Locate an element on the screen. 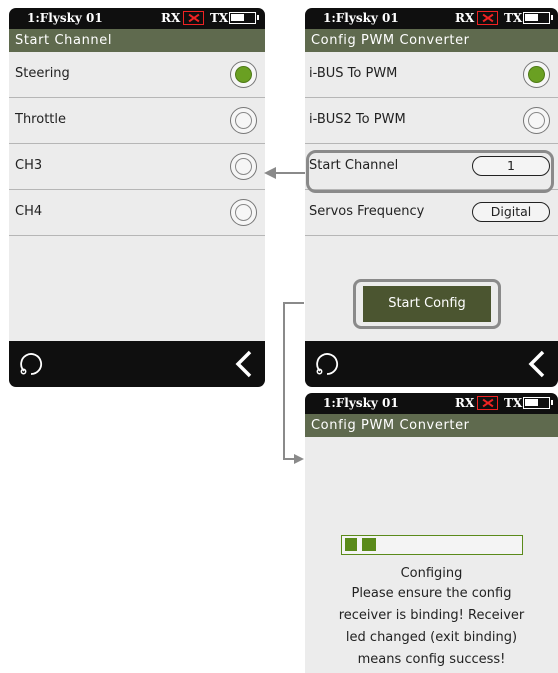 The width and height of the screenshot is (558, 673). arrowhead-left-icon is located at coordinates (270, 173).